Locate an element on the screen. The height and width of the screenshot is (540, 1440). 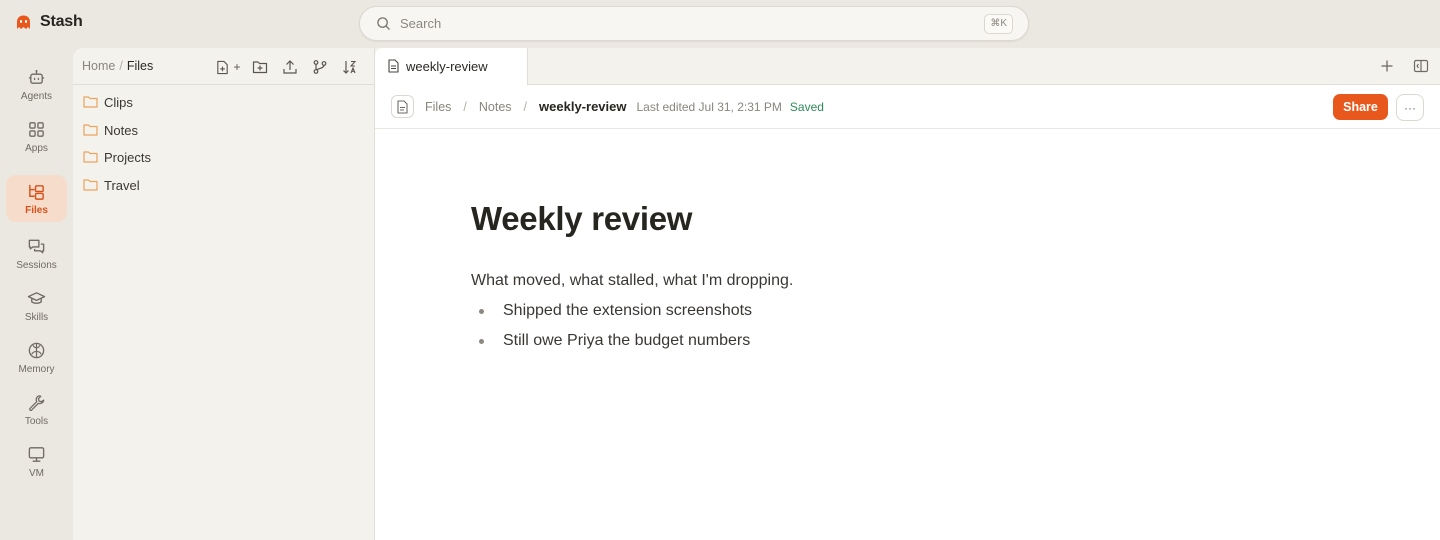
list-item: Shipped the extension screenshots is located at coordinates (611, 317).